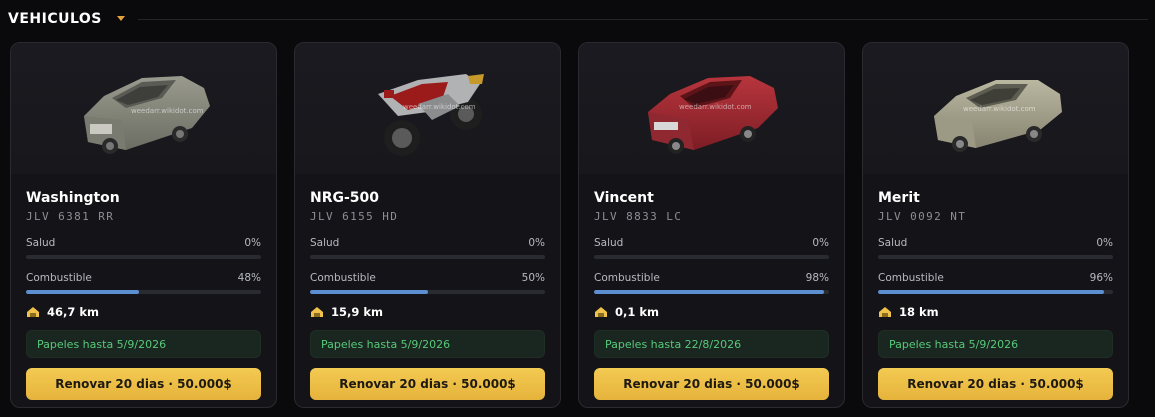  Describe the element at coordinates (533, 278) in the screenshot. I see `fuel-value: 50%` at that location.